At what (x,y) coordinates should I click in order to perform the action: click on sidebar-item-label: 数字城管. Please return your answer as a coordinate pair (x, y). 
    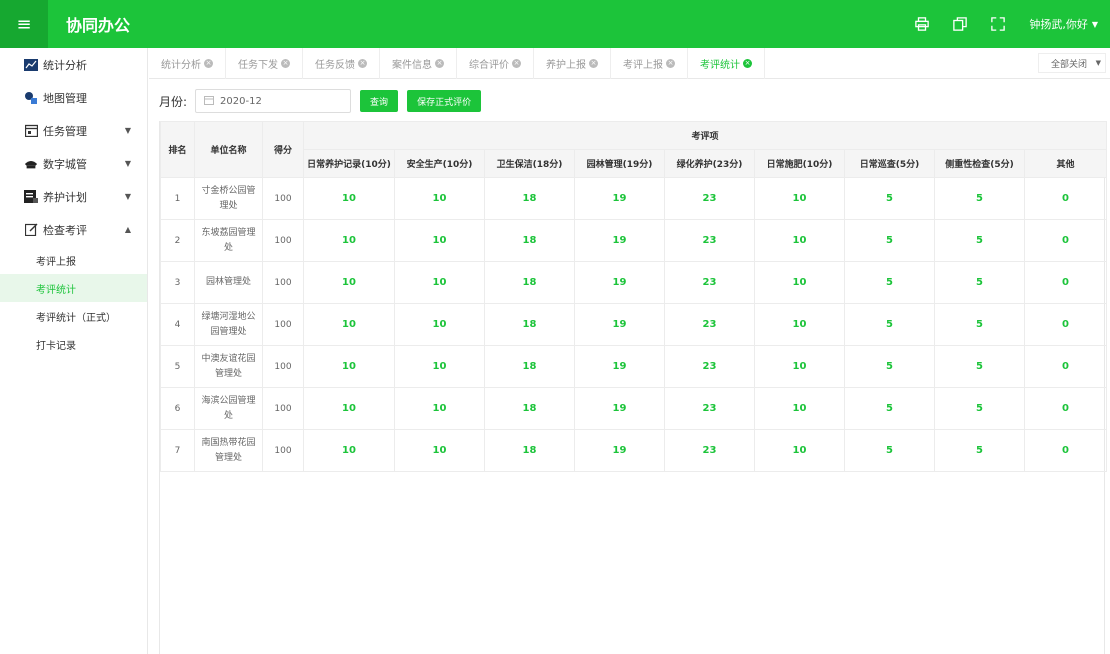
    Looking at the image, I should click on (65, 164).